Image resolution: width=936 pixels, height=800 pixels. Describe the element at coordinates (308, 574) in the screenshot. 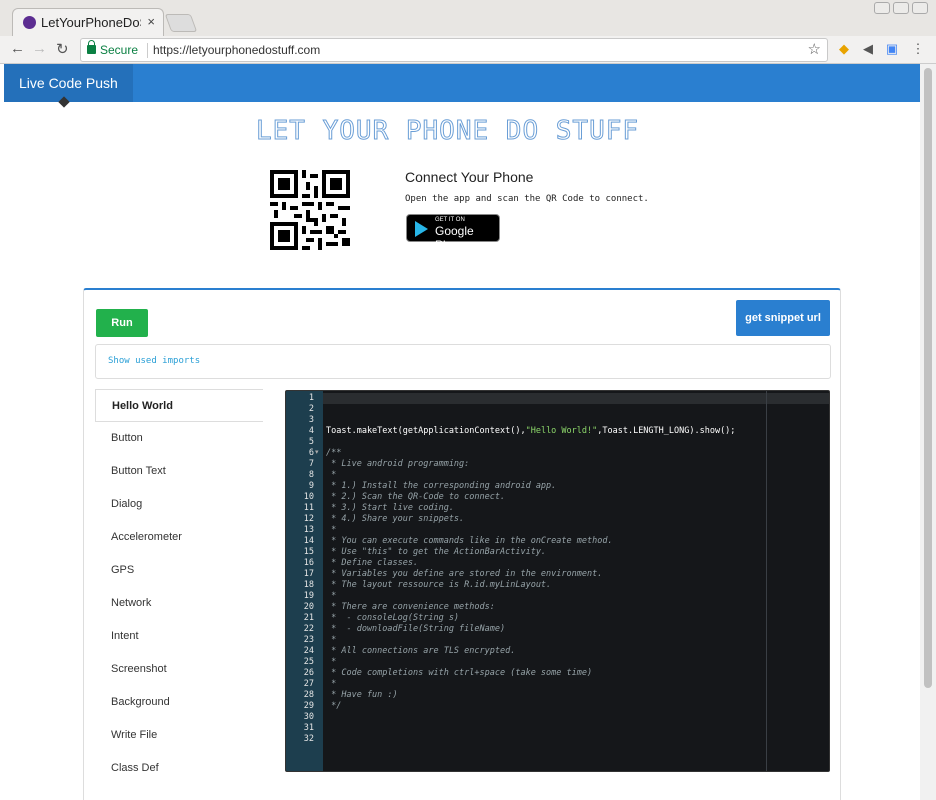

I see `line-number: 17` at that location.